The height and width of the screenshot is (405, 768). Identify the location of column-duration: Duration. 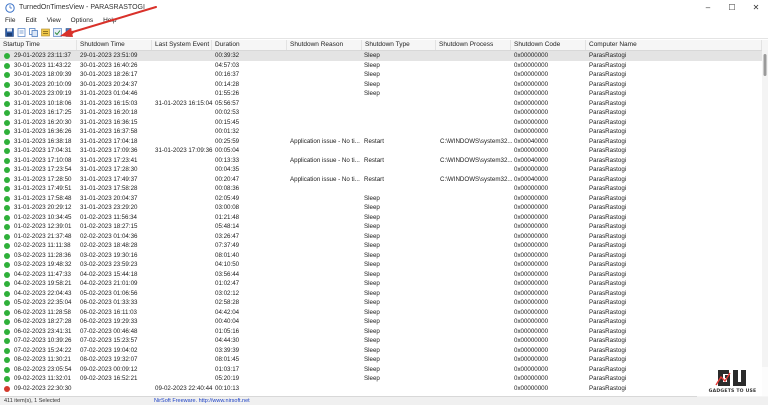
(249, 45).